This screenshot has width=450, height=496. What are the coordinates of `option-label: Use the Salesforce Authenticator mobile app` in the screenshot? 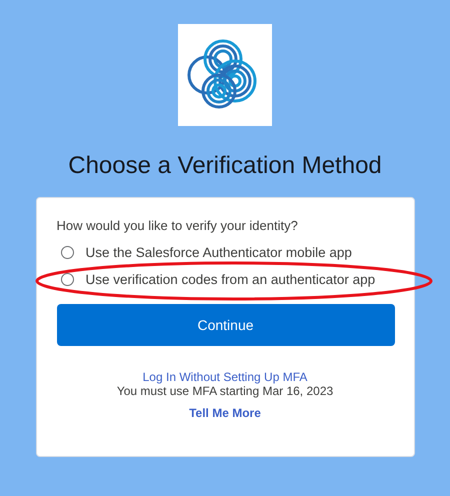 It's located at (219, 252).